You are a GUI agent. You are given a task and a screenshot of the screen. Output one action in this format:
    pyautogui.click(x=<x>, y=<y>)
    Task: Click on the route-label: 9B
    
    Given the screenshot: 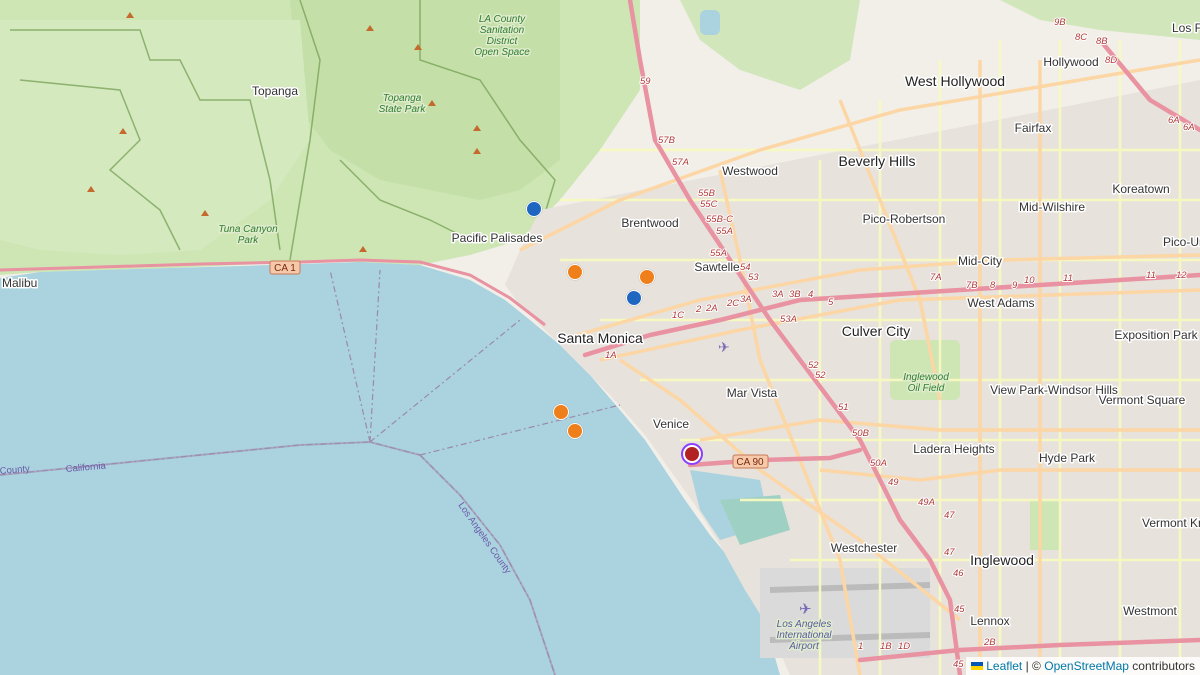 What is the action you would take?
    pyautogui.click(x=1060, y=22)
    